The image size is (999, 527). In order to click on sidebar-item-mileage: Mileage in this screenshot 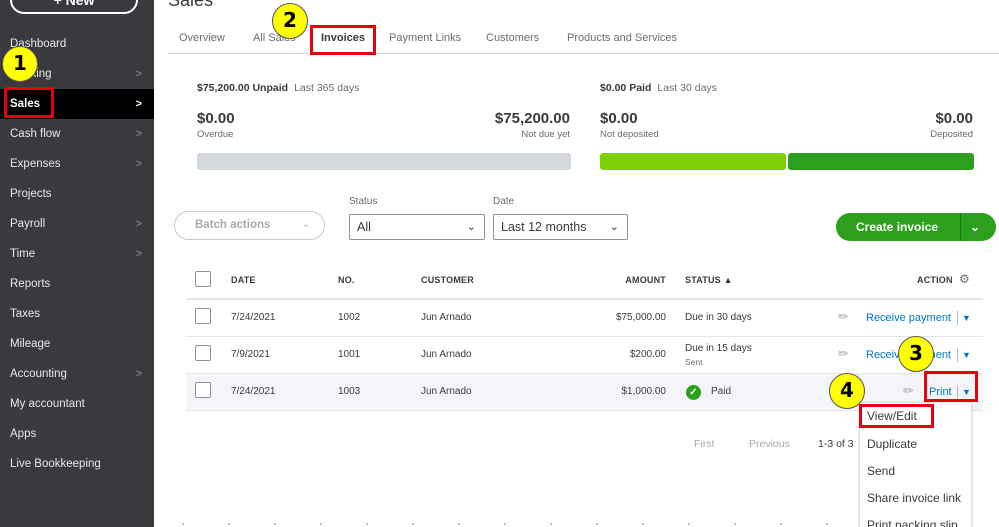, I will do `click(77, 344)`.